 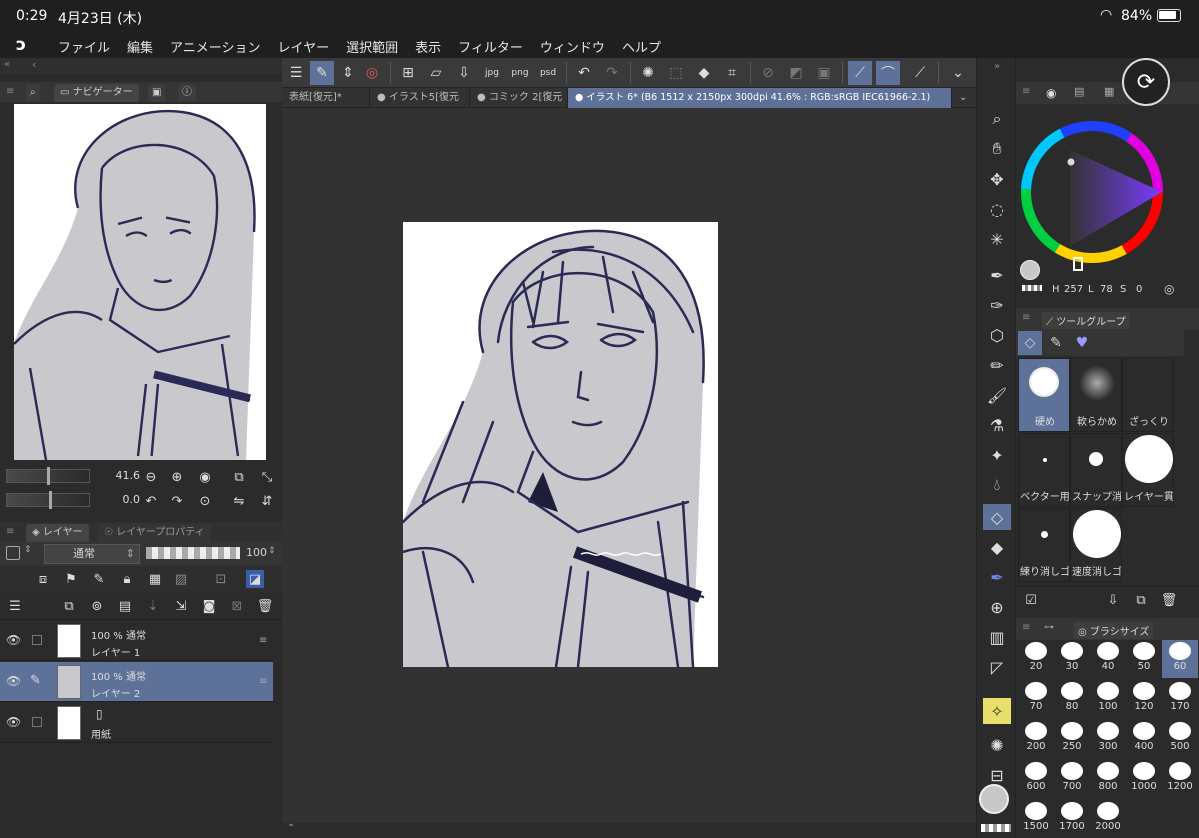 I want to click on menu-view: 表示, so click(x=428, y=46).